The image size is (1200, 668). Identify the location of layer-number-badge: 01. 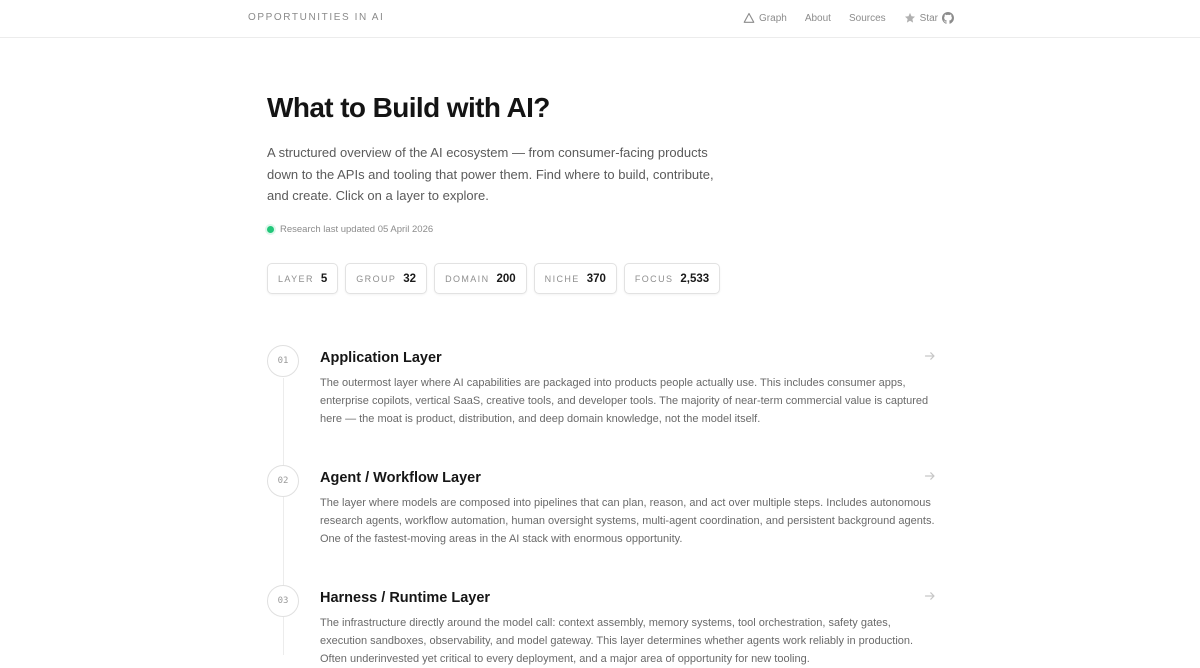
(283, 361).